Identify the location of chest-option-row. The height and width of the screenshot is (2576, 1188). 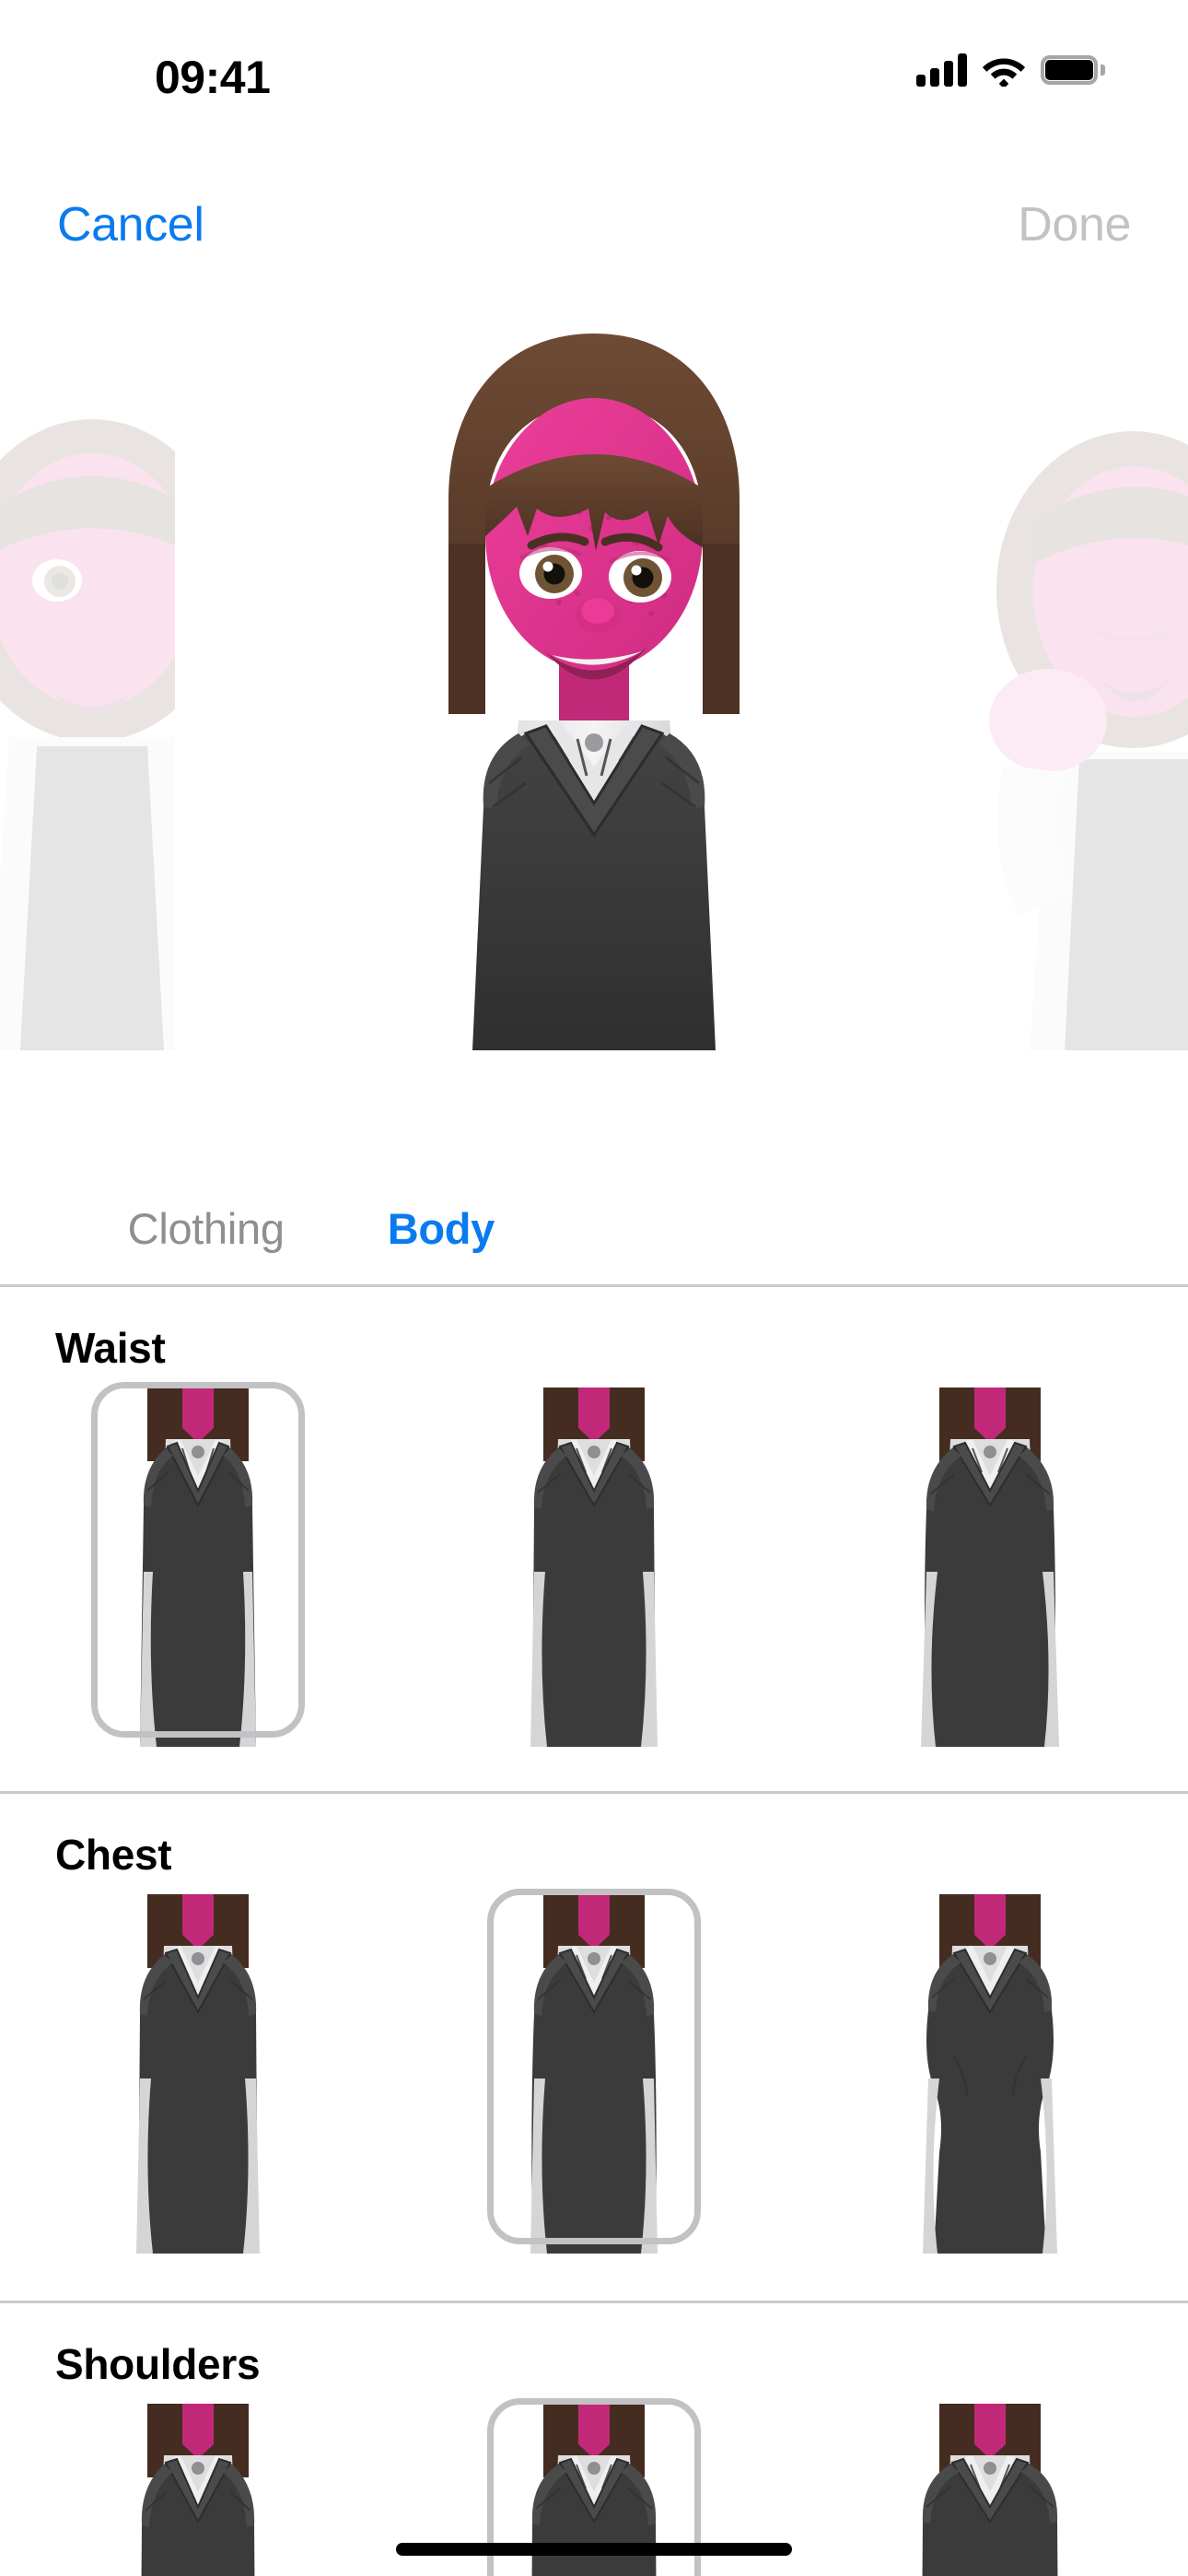
(594, 2071).